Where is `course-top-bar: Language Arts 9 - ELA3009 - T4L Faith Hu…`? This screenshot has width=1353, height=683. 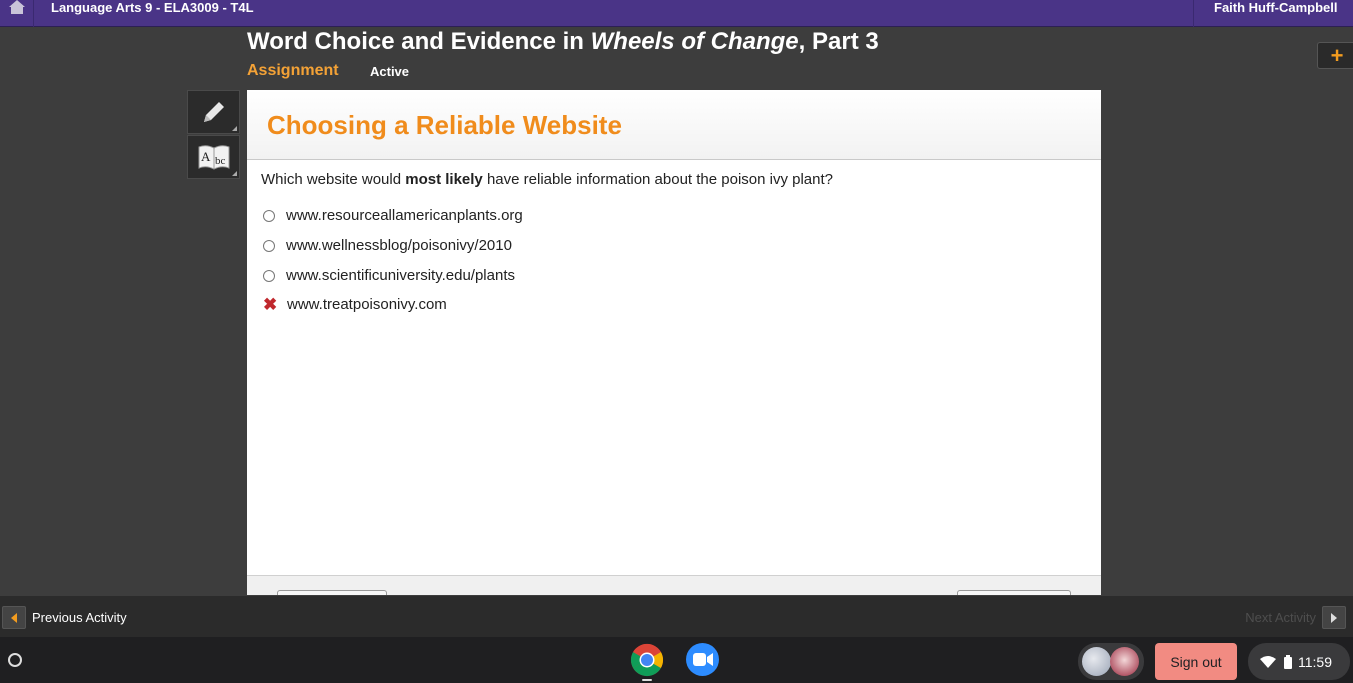
course-top-bar: Language Arts 9 - ELA3009 - T4L Faith Hu… is located at coordinates (676, 13).